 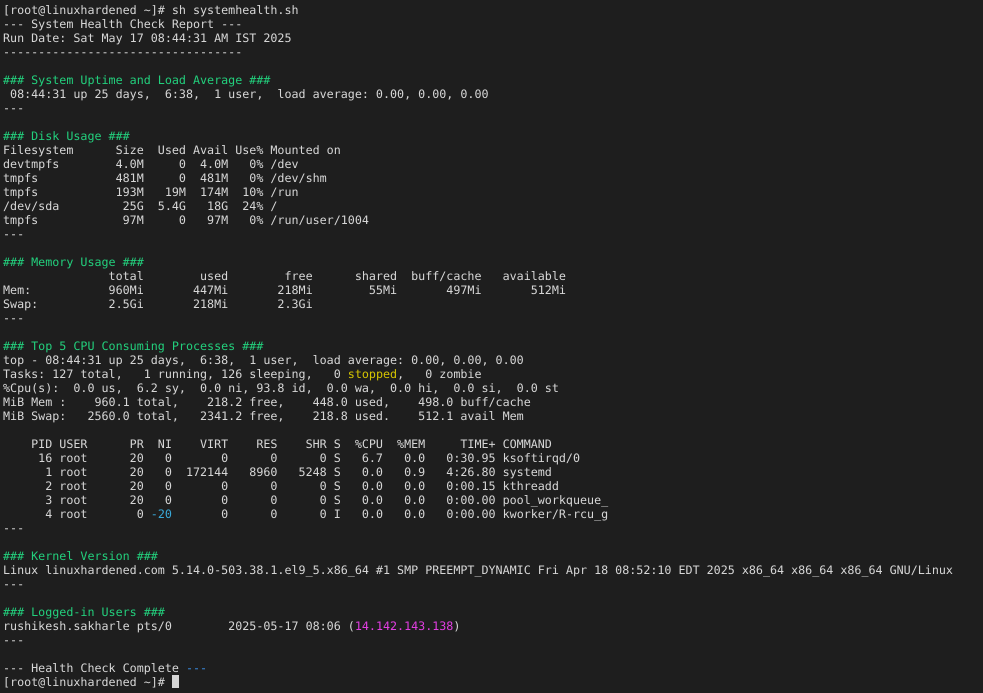 I want to click on output-line: 1 root 20 0 172144 8960 5248 S 0.0 0.9 4:26.80 systemd, so click(x=298, y=472).